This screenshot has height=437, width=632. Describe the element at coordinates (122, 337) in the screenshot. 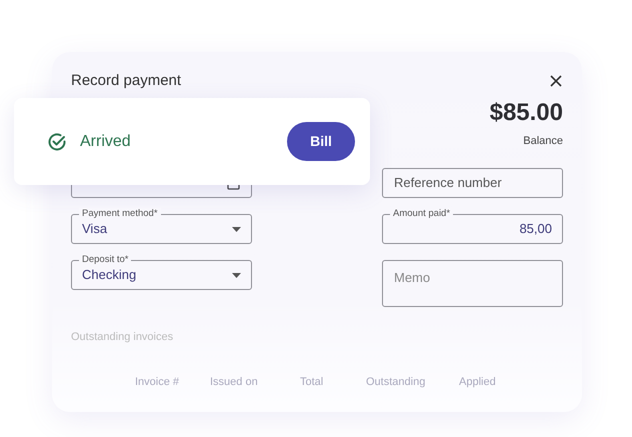

I see `section-title: Outstanding invoices` at that location.